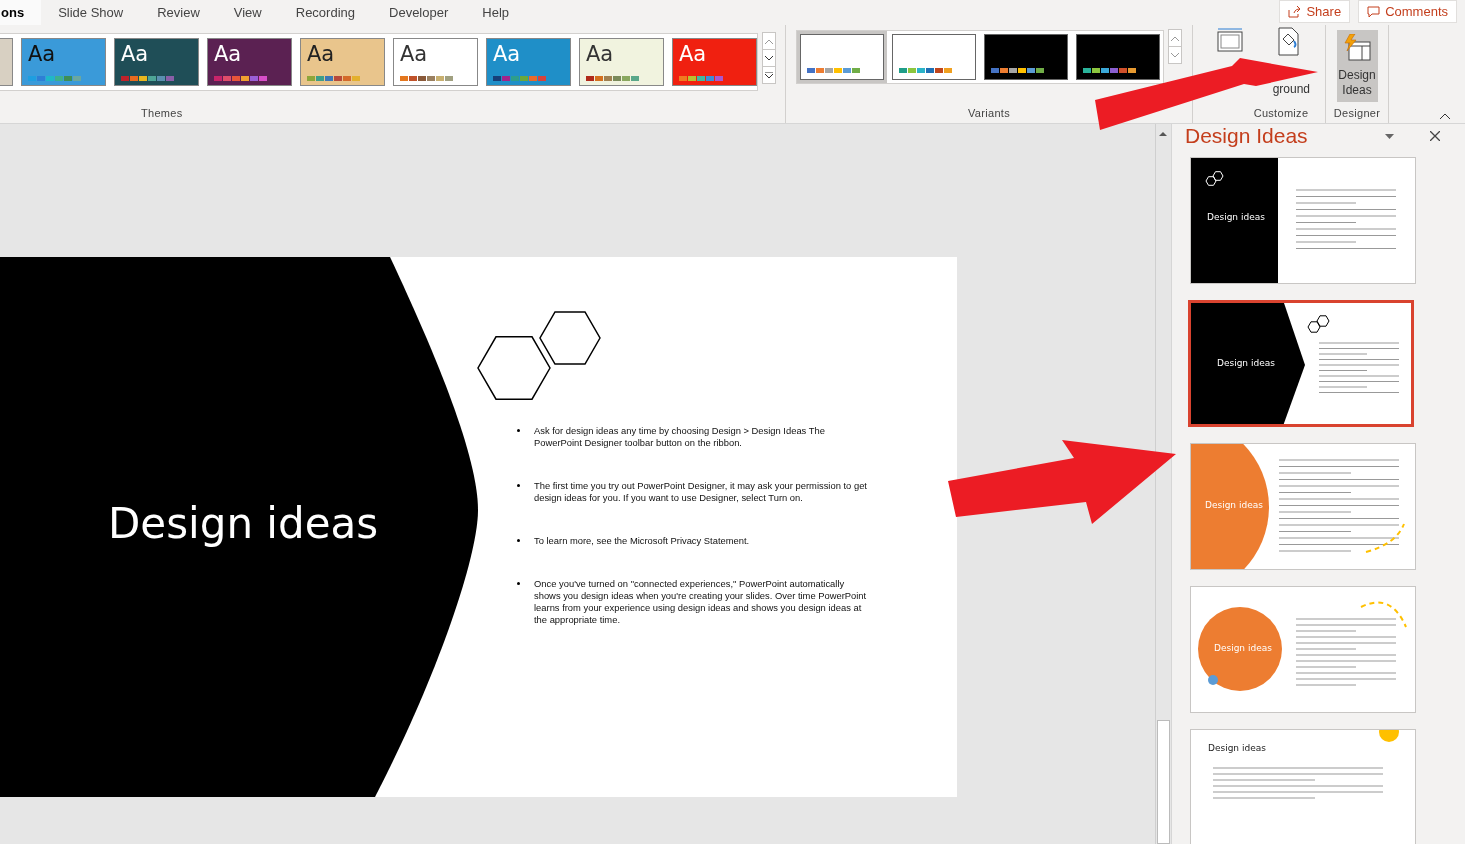  Describe the element at coordinates (1374, 11) in the screenshot. I see `comment-icon` at that location.